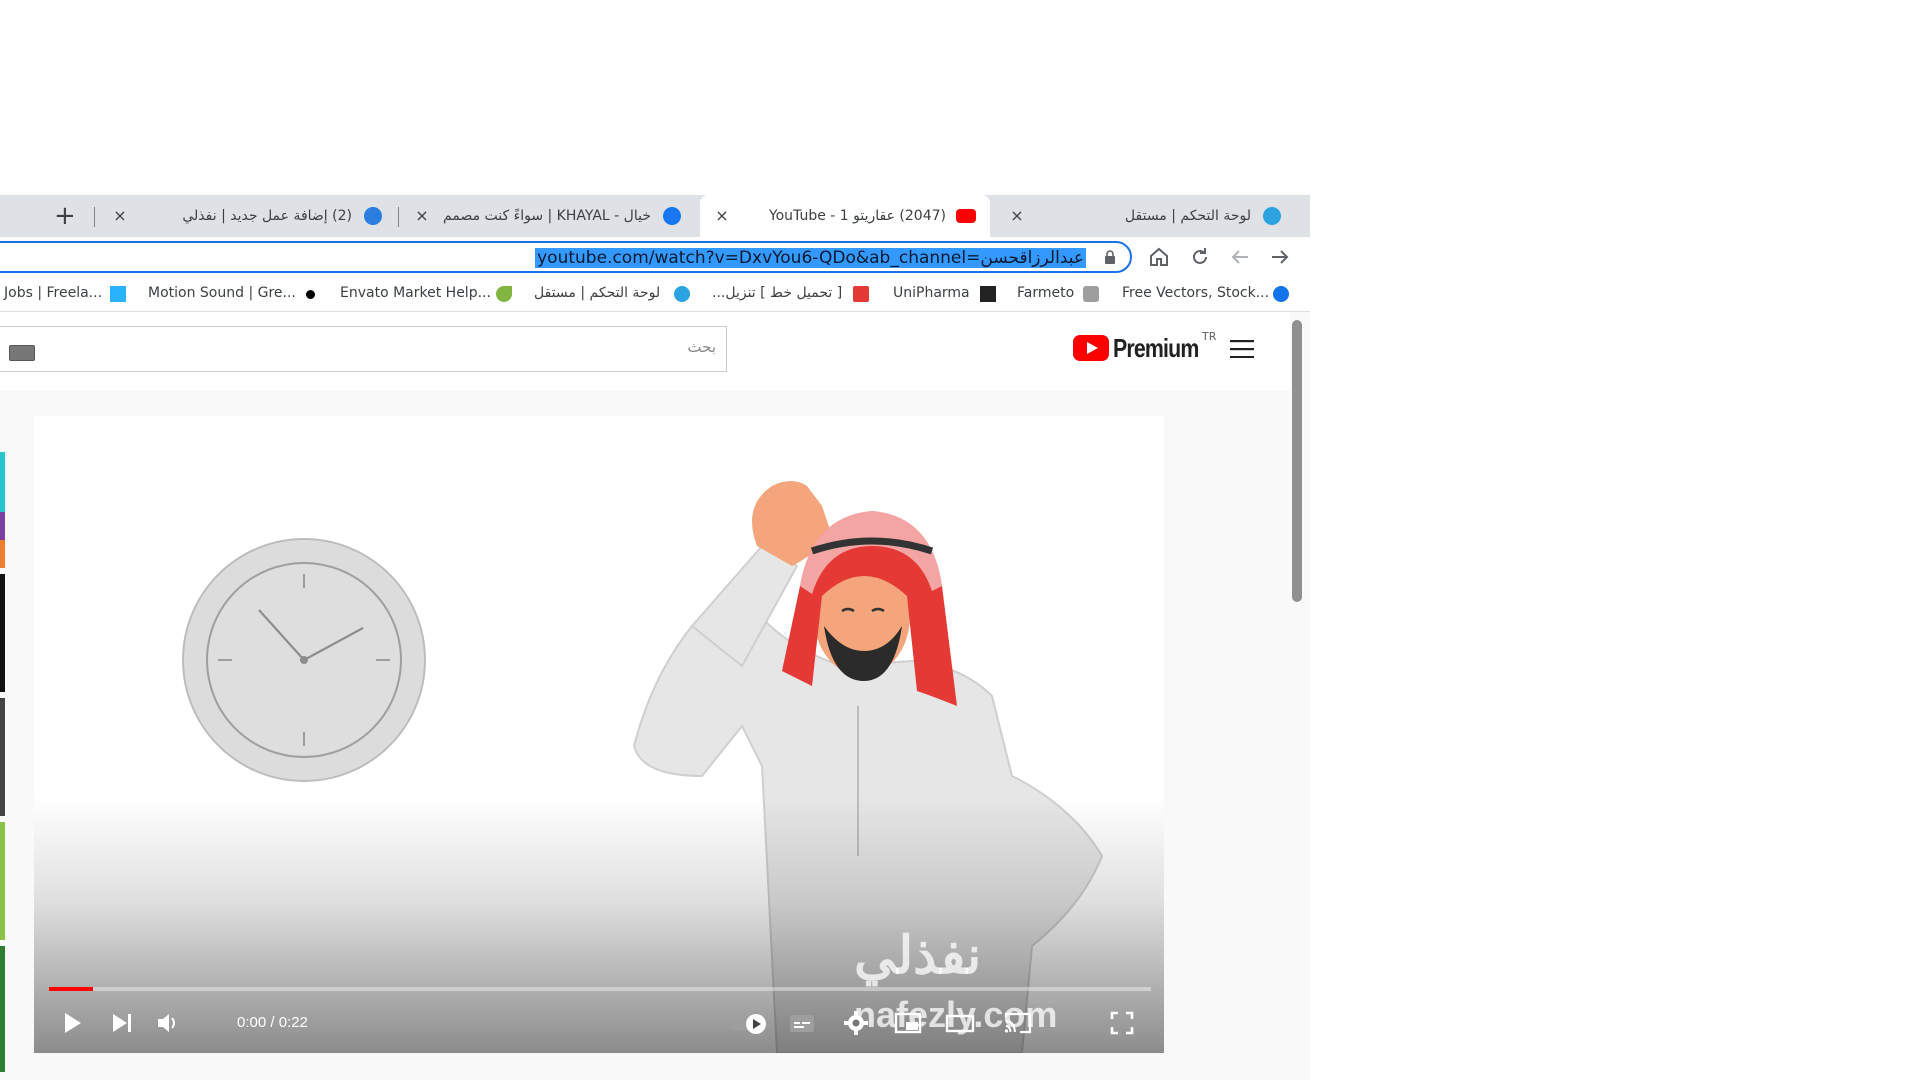  What do you see at coordinates (1091, 294) in the screenshot?
I see `farmeto-icon` at bounding box center [1091, 294].